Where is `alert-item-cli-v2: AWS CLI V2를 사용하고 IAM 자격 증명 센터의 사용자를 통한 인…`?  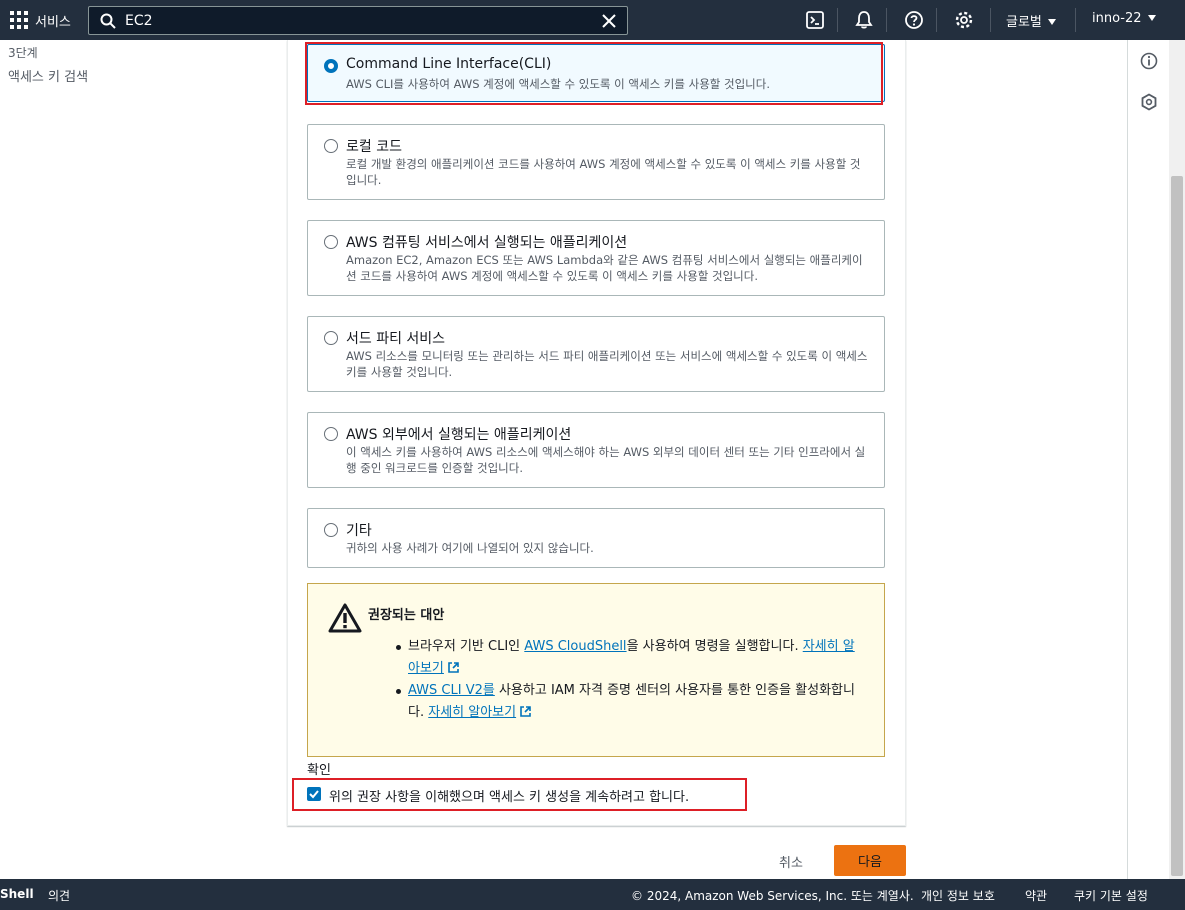 alert-item-cli-v2: AWS CLI V2를 사용하고 IAM 자격 증명 센터의 사용자를 통한 인… is located at coordinates (631, 702).